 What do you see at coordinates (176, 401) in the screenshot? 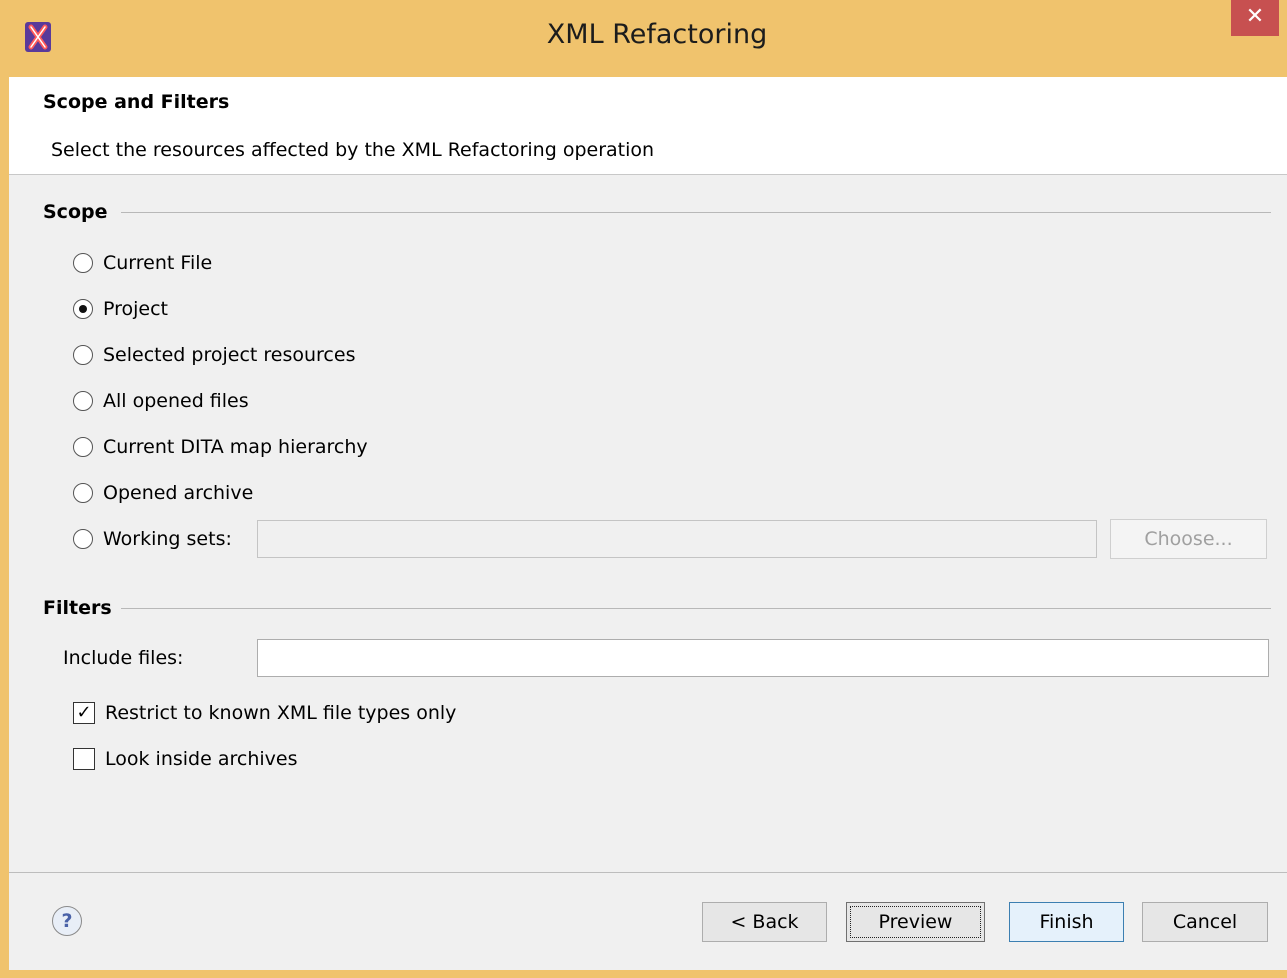
I see `radio-label: All opened files` at bounding box center [176, 401].